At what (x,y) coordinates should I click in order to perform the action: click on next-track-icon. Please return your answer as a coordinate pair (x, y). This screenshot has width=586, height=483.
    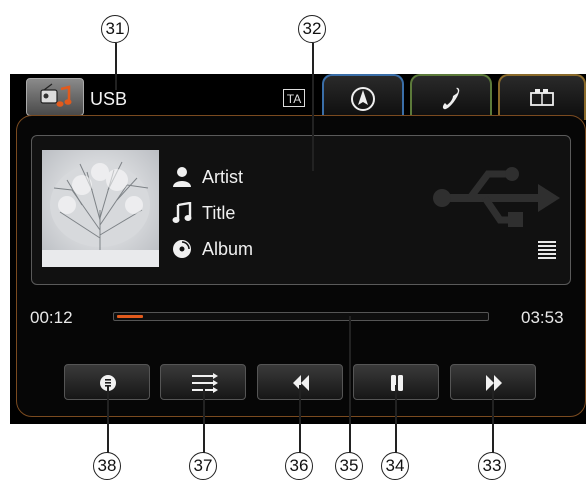
    Looking at the image, I should click on (494, 383).